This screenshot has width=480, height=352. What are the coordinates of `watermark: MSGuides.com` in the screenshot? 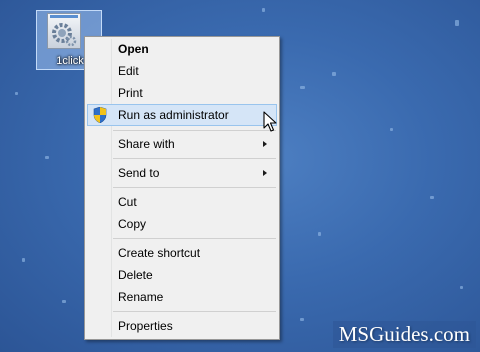 It's located at (404, 334).